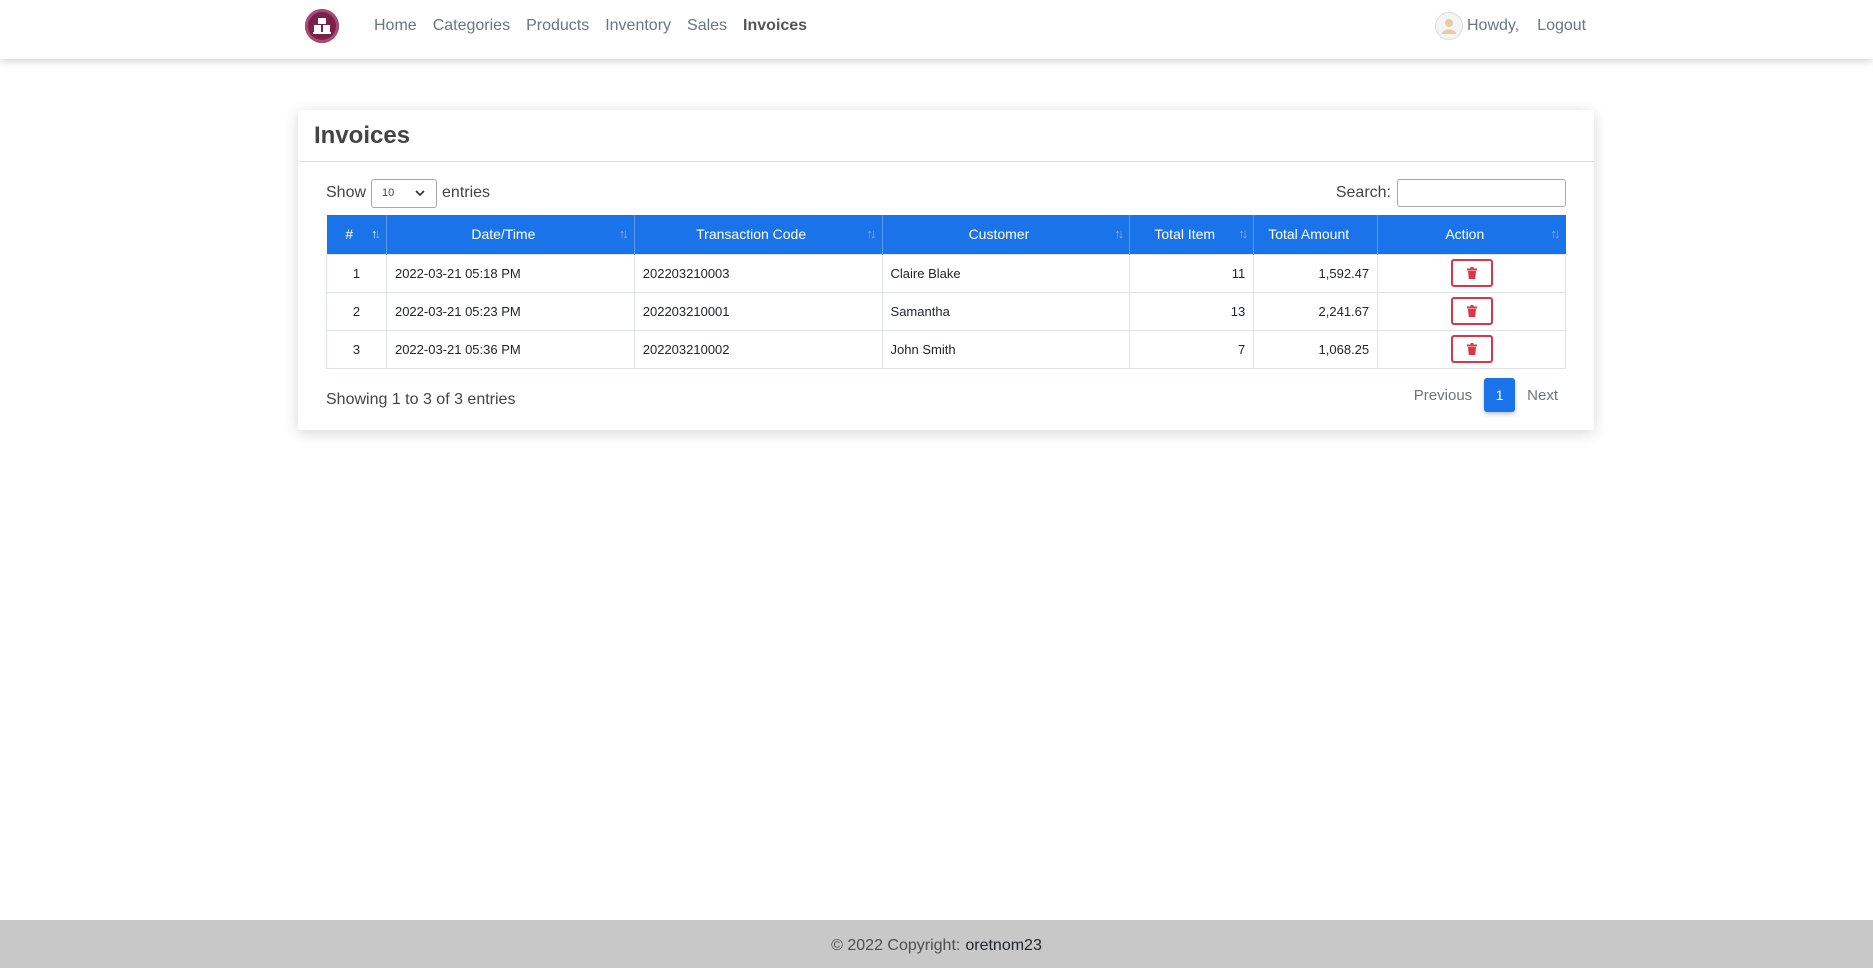 The height and width of the screenshot is (968, 1873). I want to click on cell-transaction-code: 202203210003, so click(758, 273).